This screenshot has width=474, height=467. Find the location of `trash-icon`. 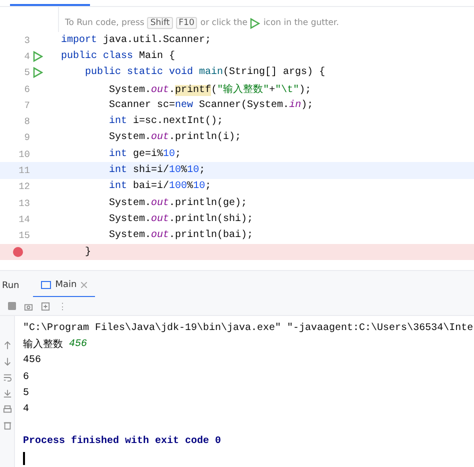

trash-icon is located at coordinates (7, 425).